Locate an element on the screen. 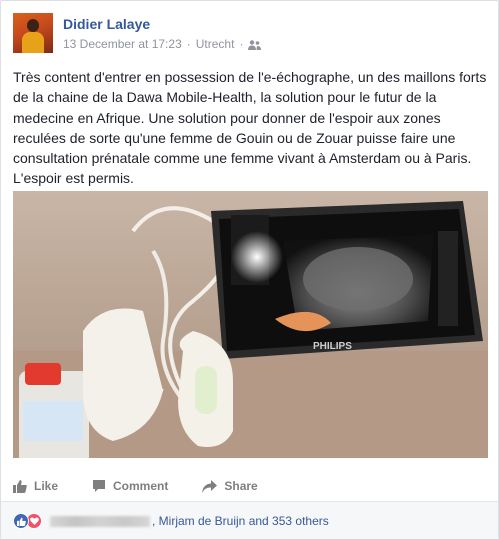 This screenshot has width=499, height=539. reactions-bar: , Mirjam de Bruijn and 353 others is located at coordinates (249, 520).